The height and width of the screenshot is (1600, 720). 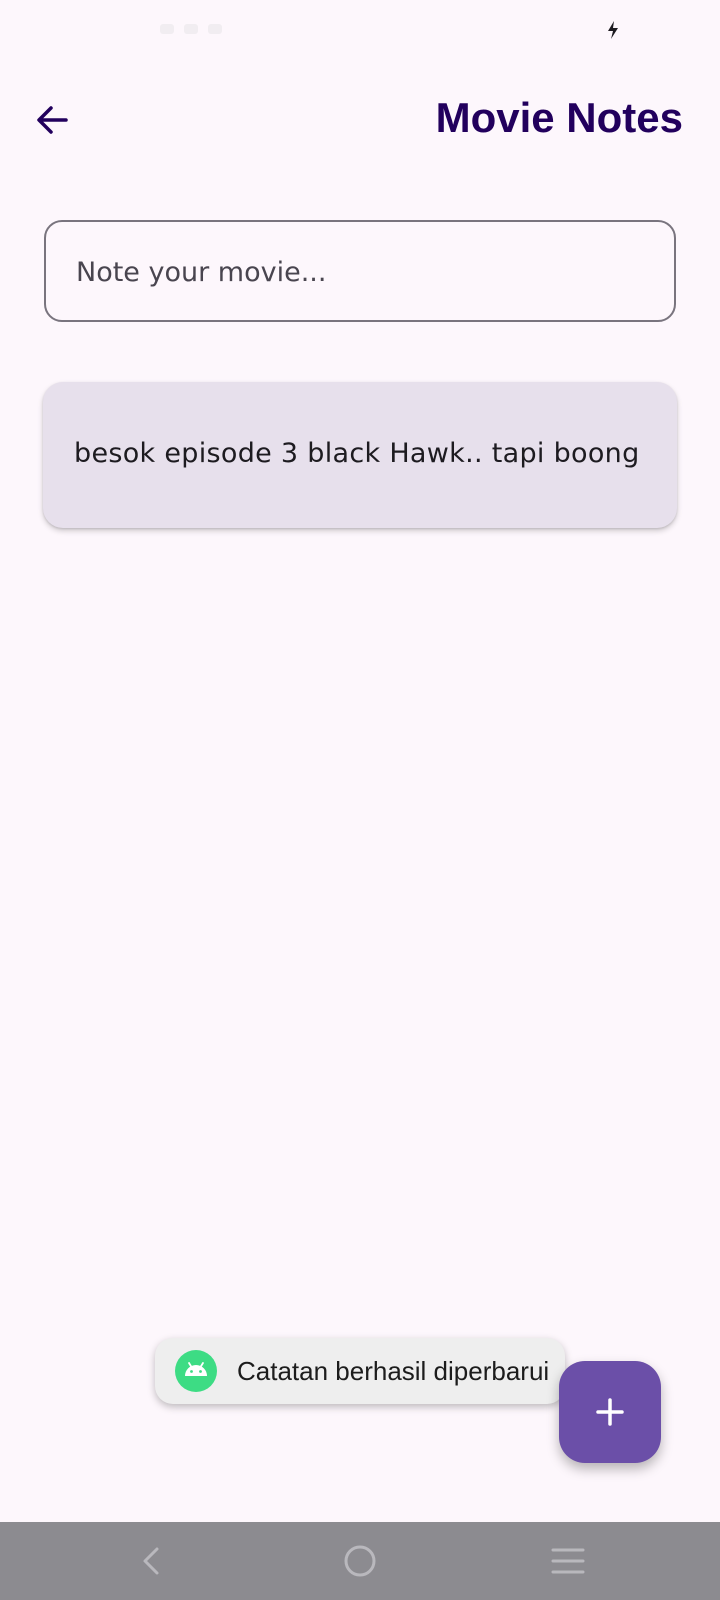 What do you see at coordinates (357, 453) in the screenshot?
I see `note-text: besok episode 3 black Hawk.. tapi boong` at bounding box center [357, 453].